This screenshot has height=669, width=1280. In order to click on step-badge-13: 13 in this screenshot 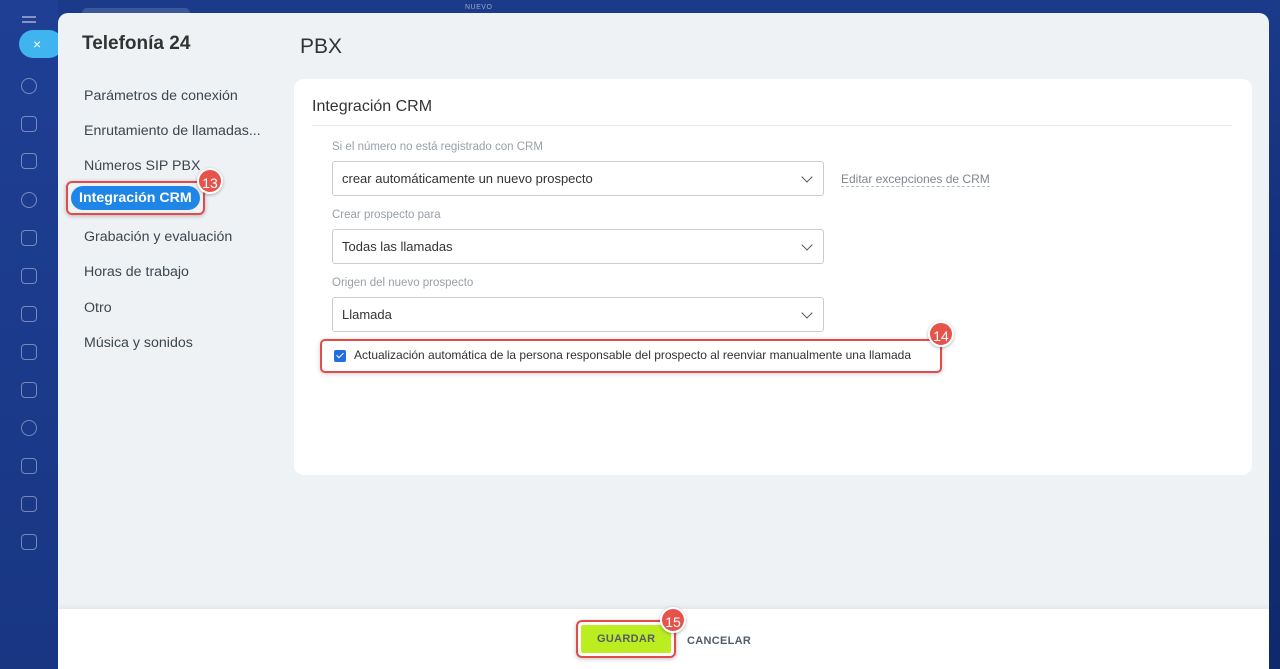, I will do `click(210, 181)`.